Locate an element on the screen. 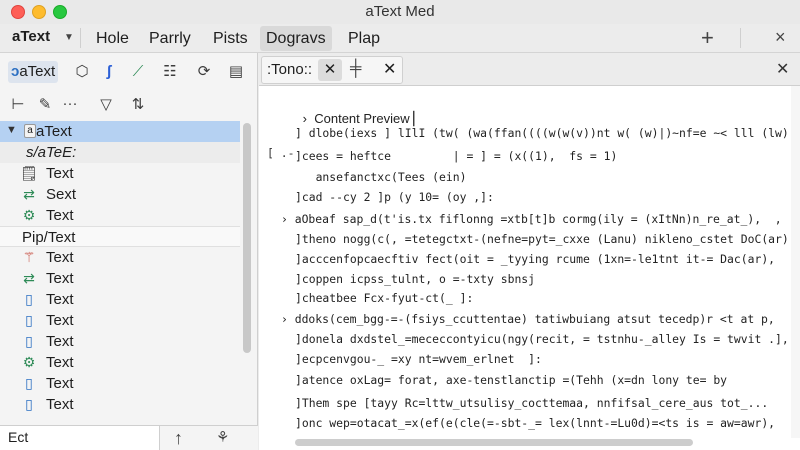 Image resolution: width=800 pixels, height=450 pixels. note-icon: 🗒 is located at coordinates (29, 173).